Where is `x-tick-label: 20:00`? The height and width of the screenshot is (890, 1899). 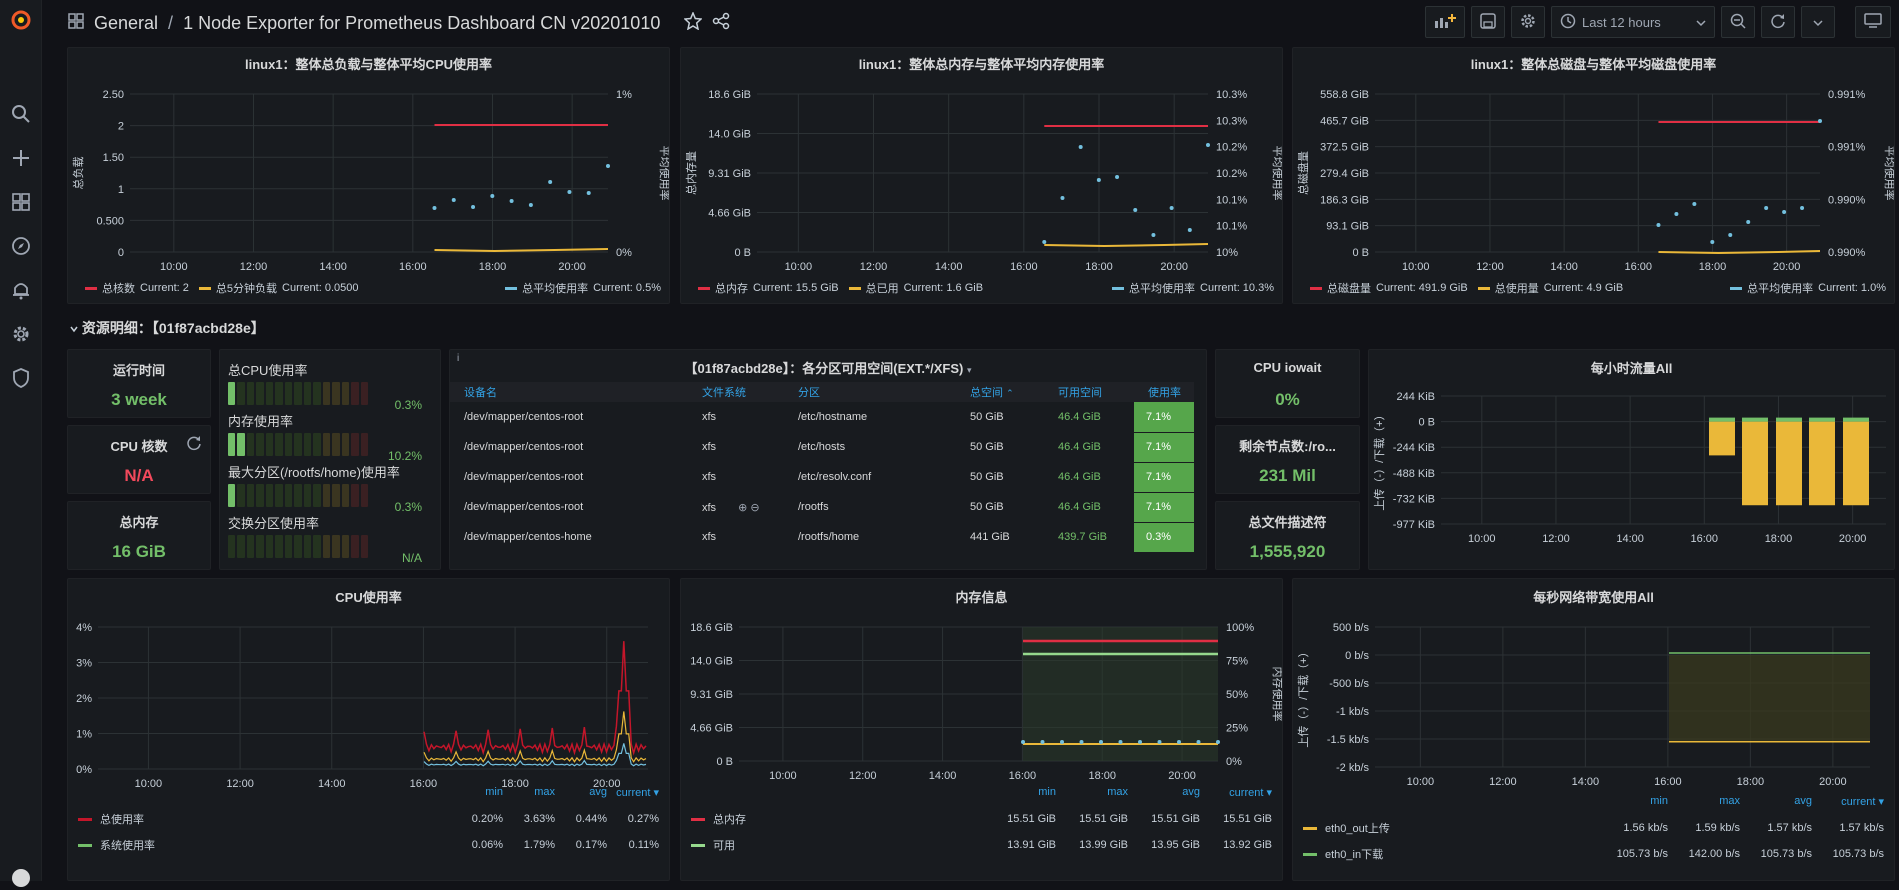 x-tick-label: 20:00 is located at coordinates (1787, 267).